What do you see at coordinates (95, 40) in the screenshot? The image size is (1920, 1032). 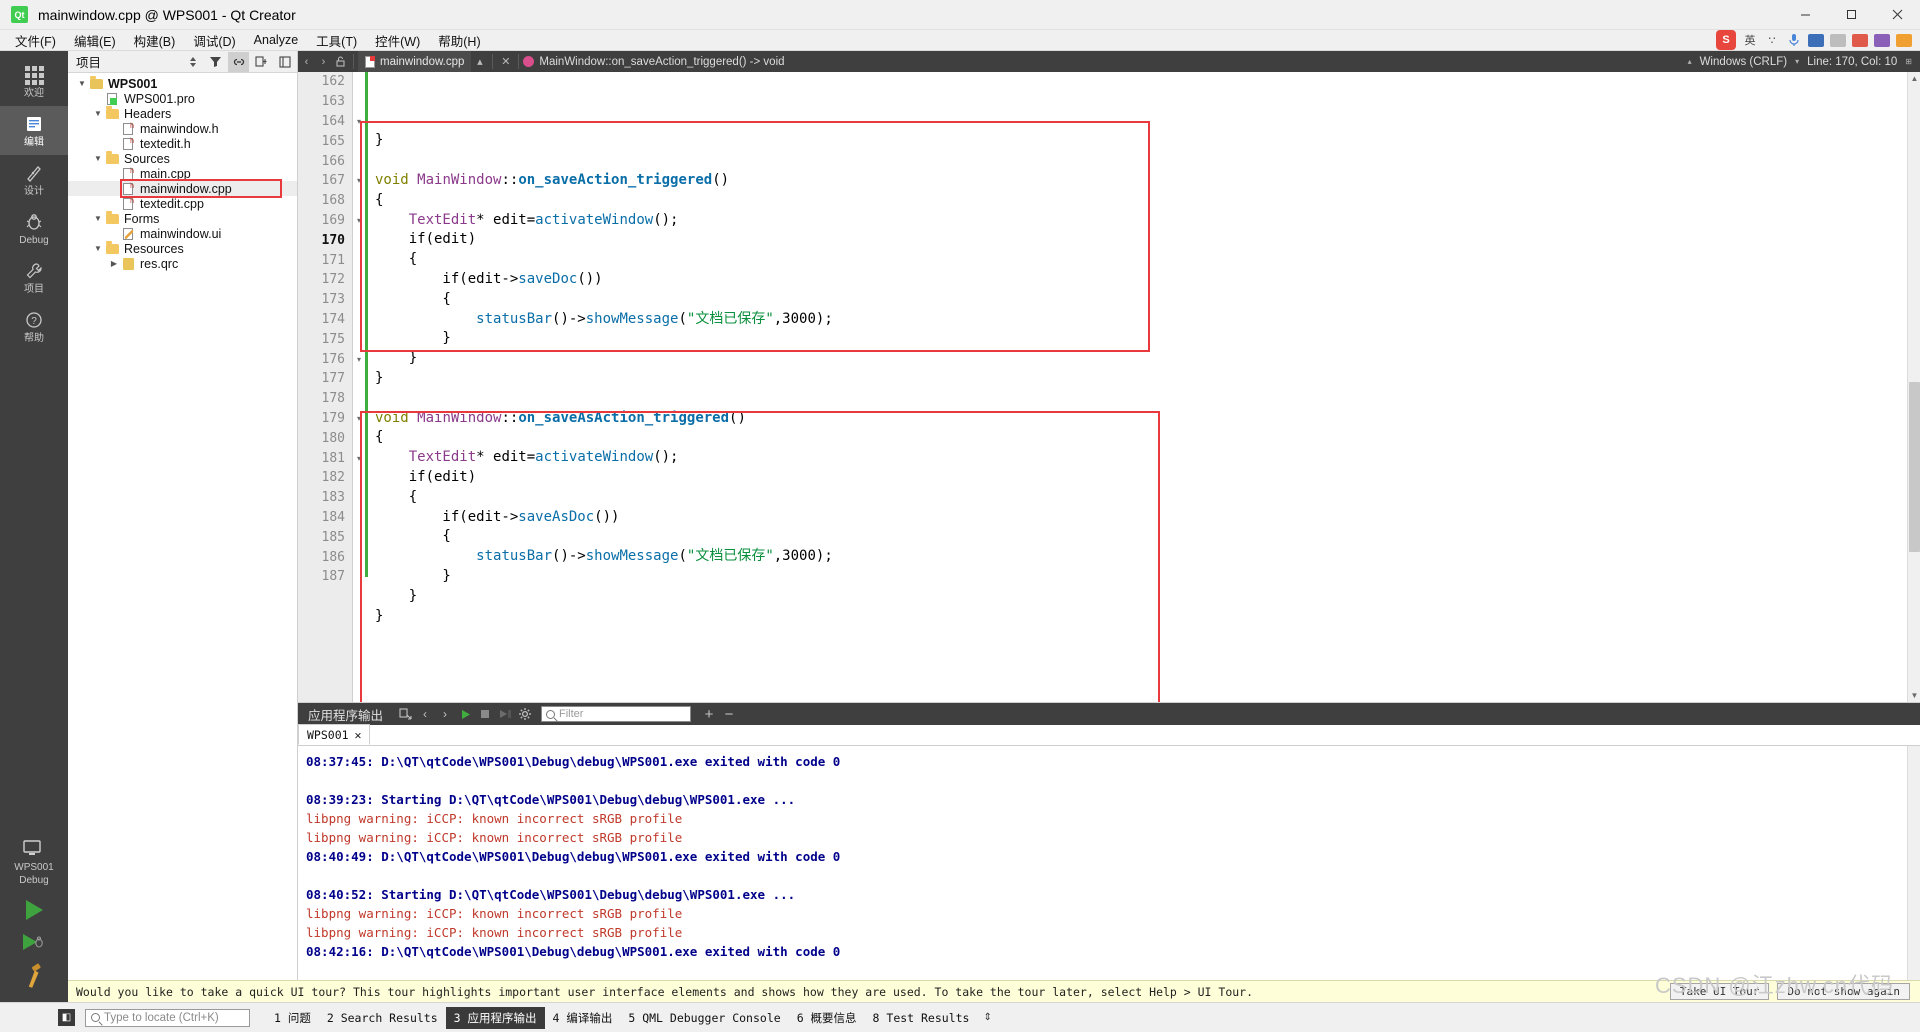 I see `menu-edit: 编辑(E)` at bounding box center [95, 40].